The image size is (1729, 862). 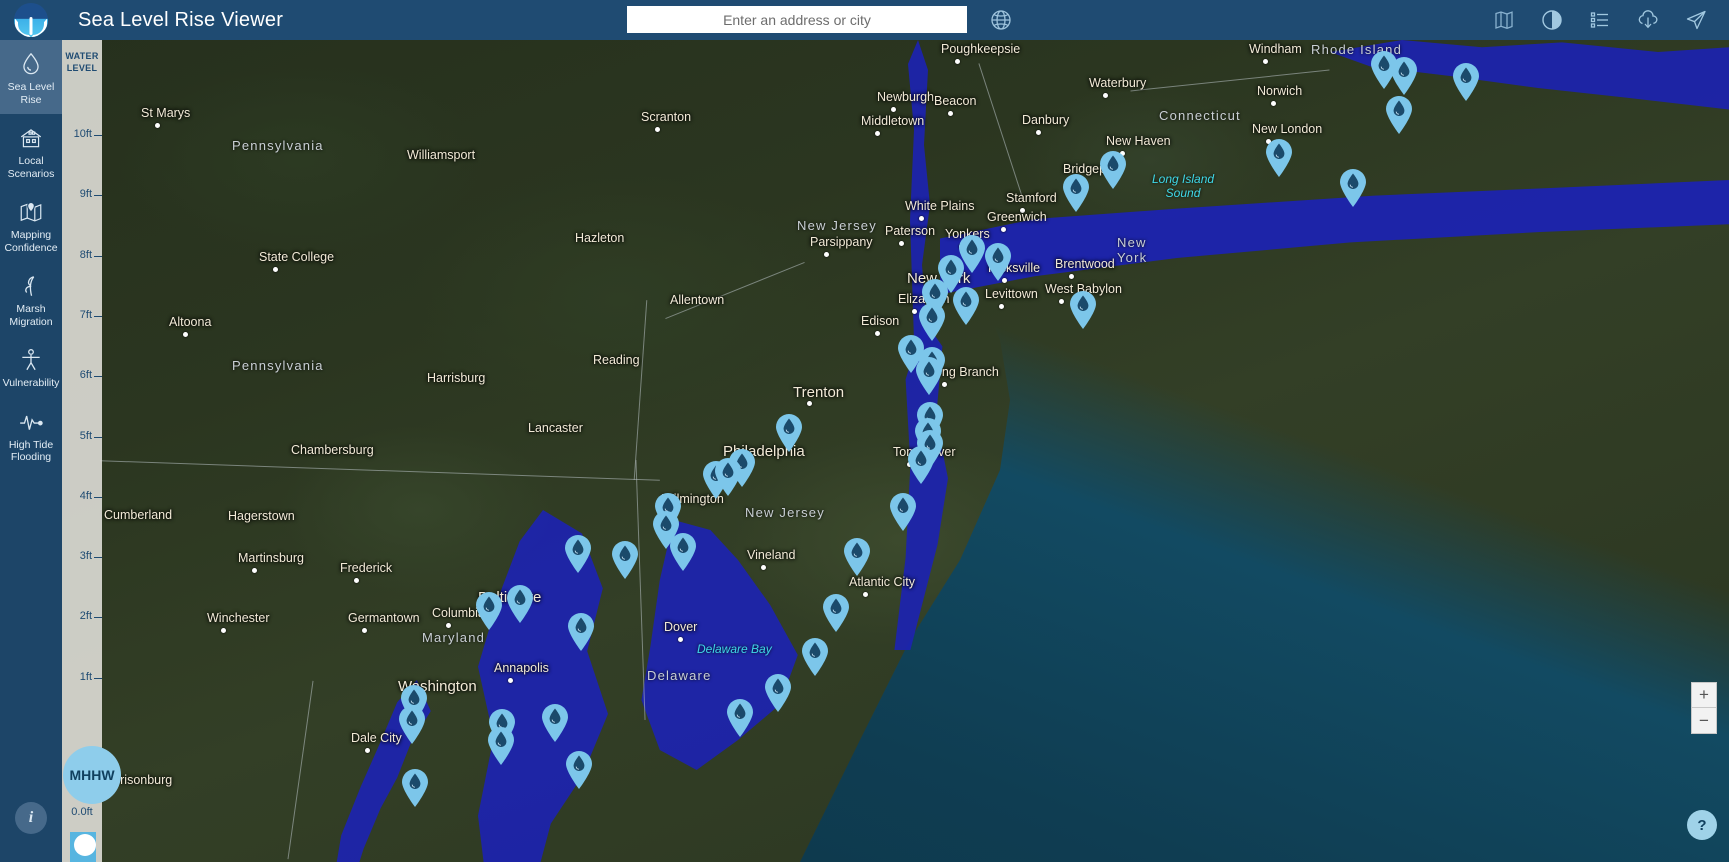 What do you see at coordinates (819, 392) in the screenshot?
I see `map-city-label: Trenton` at bounding box center [819, 392].